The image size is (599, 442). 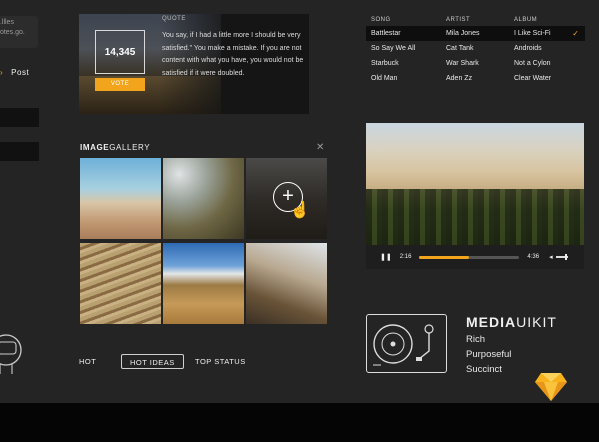 What do you see at coordinates (381, 20) in the screenshot?
I see `header-song: SONG` at bounding box center [381, 20].